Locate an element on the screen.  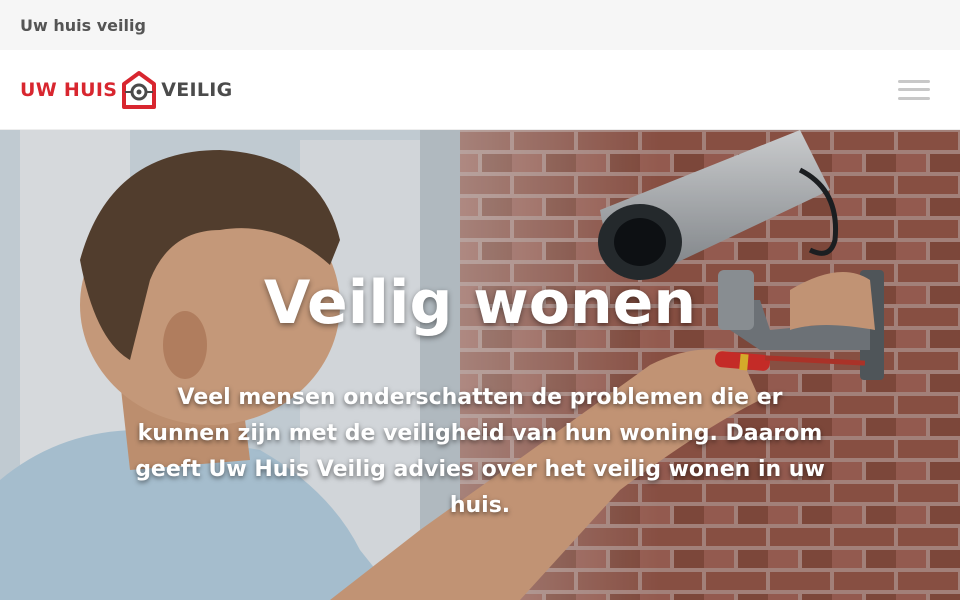
logo: UW HUIS VEILIG is located at coordinates (126, 90).